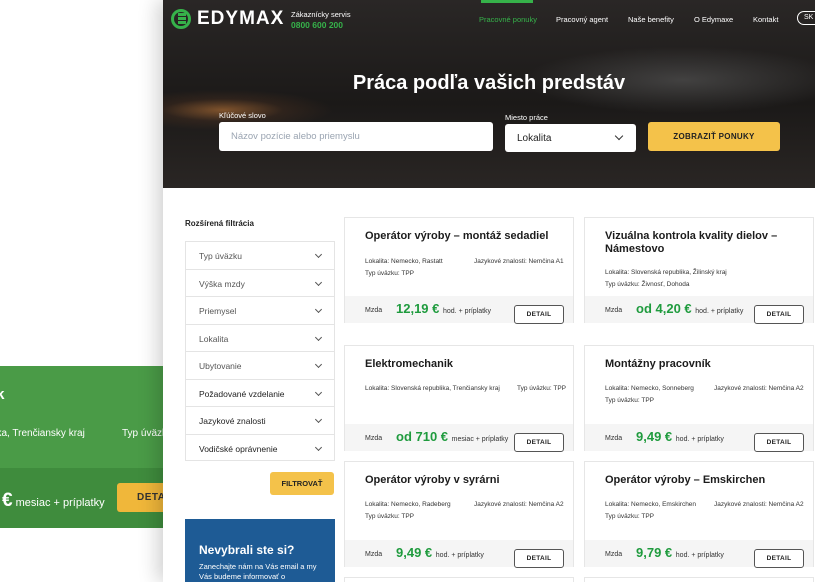 The height and width of the screenshot is (582, 815). Describe the element at coordinates (664, 308) in the screenshot. I see `salary-value: od 4,20 €` at that location.